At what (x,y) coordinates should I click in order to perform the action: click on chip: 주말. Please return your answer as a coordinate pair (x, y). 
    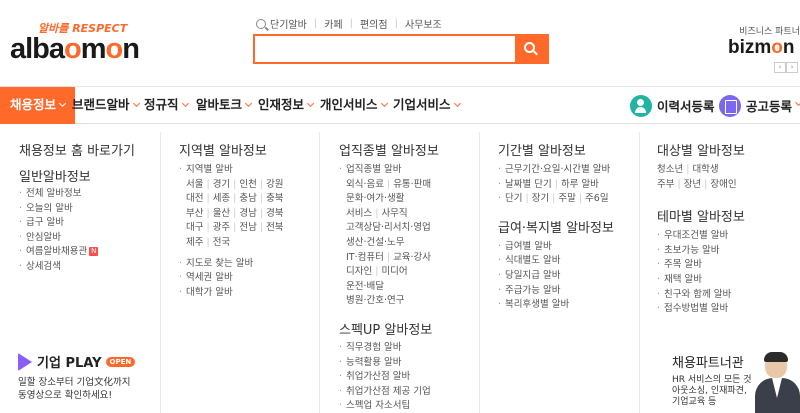
    Looking at the image, I should click on (566, 198).